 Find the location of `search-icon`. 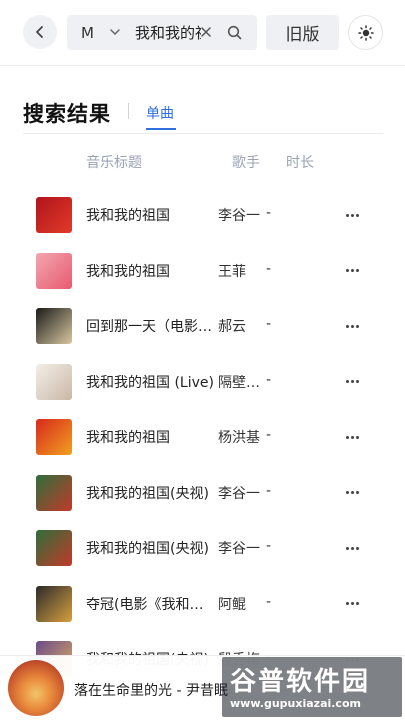

search-icon is located at coordinates (234, 32).